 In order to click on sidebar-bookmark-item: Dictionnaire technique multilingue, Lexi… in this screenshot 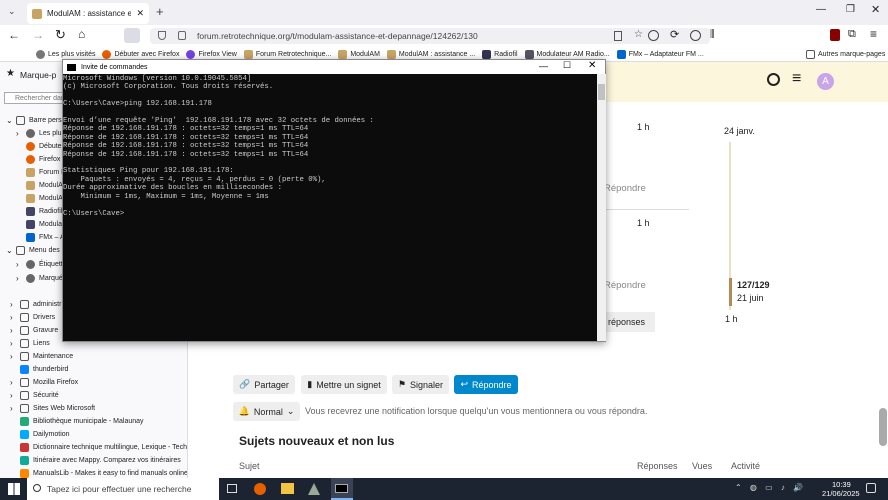, I will do `click(98, 447)`.